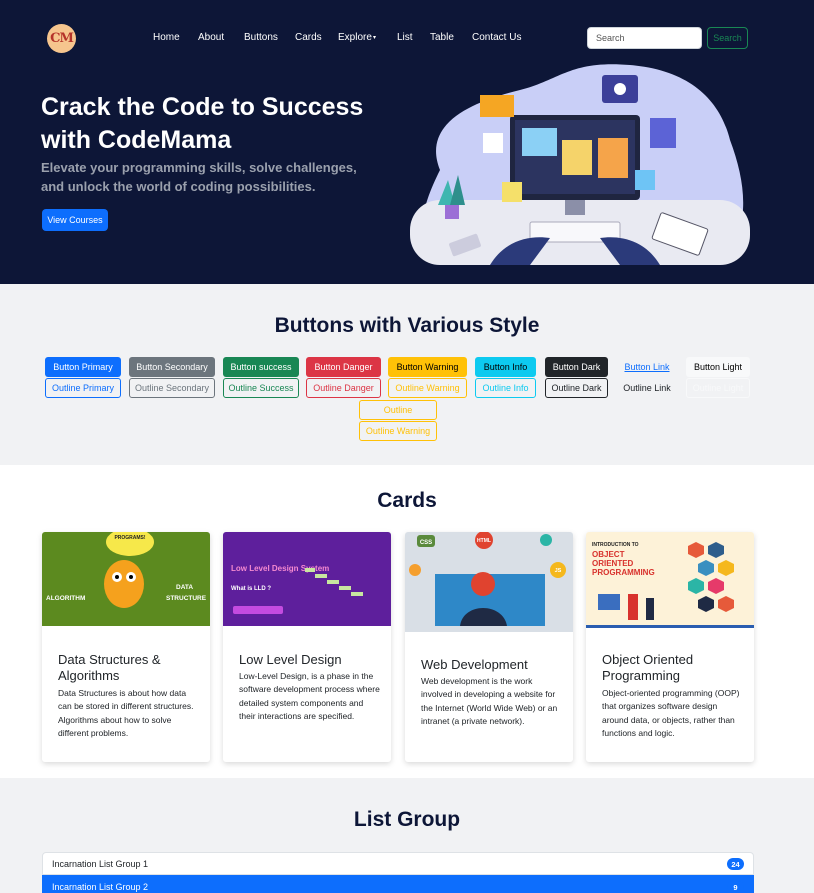 The height and width of the screenshot is (893, 814). Describe the element at coordinates (426, 543) in the screenshot. I see `svg-text: CSS` at that location.